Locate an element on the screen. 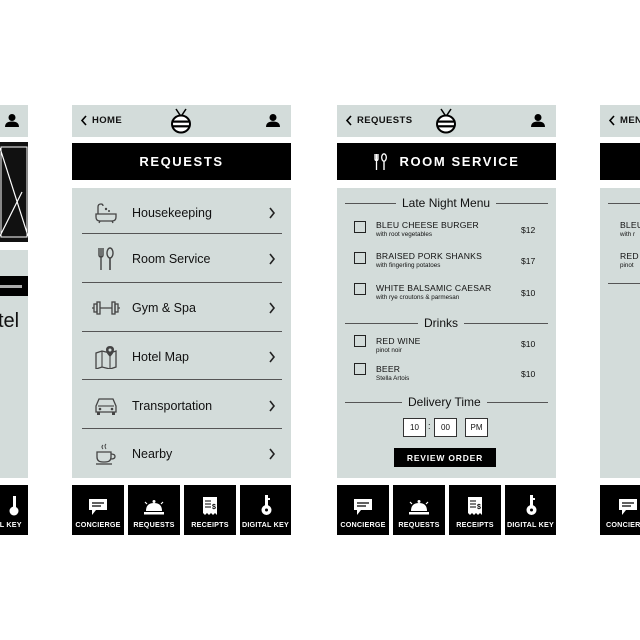 The height and width of the screenshot is (640, 640). dumbbell-icon is located at coordinates (106, 308).